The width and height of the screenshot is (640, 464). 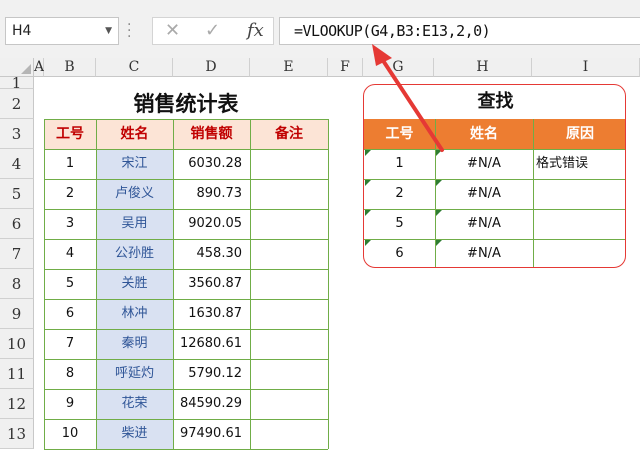 I want to click on row-header-3: 3, so click(x=17, y=134).